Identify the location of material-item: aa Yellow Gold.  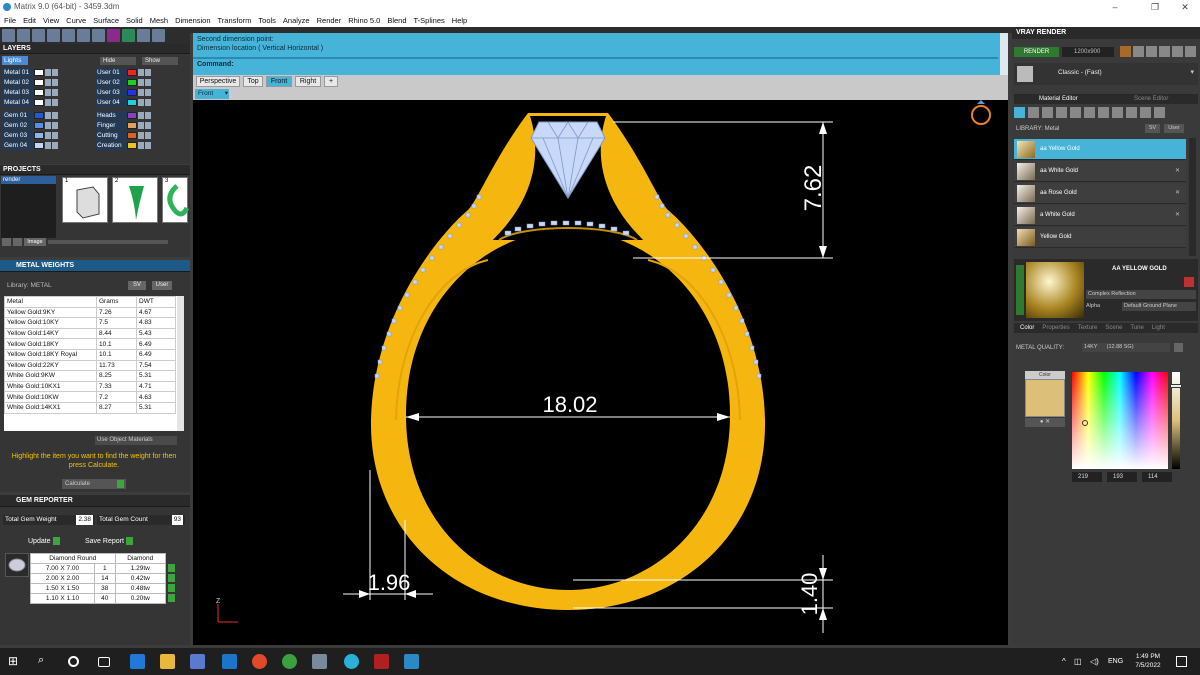
(1100, 149).